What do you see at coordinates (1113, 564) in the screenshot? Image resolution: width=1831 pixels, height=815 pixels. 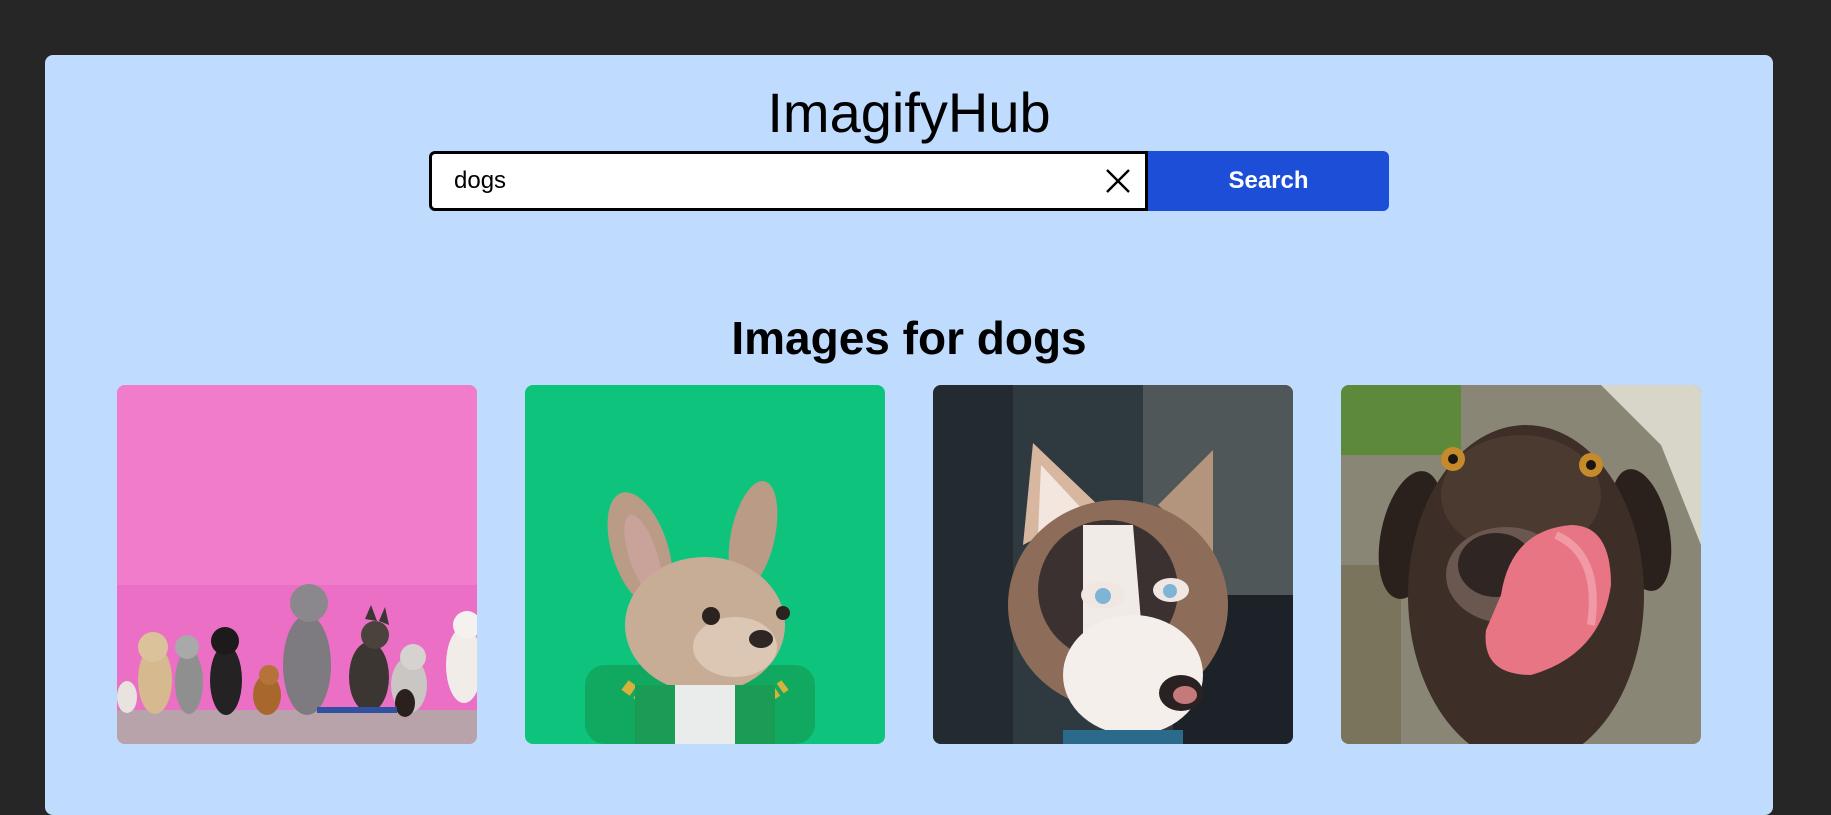 I see `result-image-husky` at bounding box center [1113, 564].